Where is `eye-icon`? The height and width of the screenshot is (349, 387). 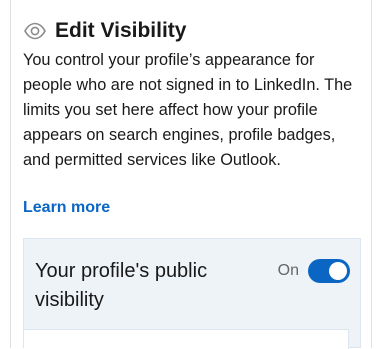
eye-icon is located at coordinates (35, 31).